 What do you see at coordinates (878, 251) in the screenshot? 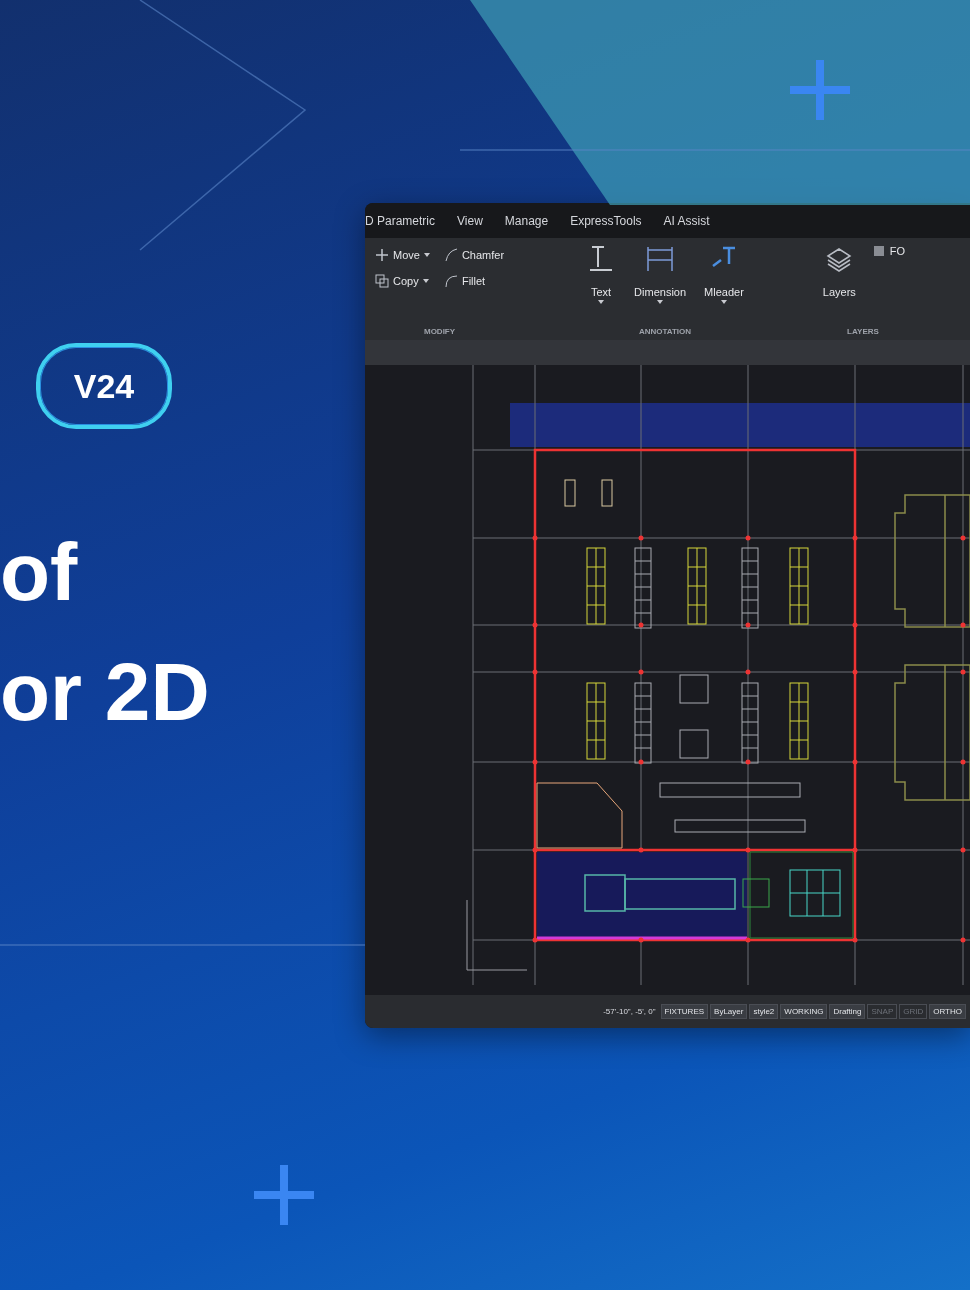
I see `layer-icon` at bounding box center [878, 251].